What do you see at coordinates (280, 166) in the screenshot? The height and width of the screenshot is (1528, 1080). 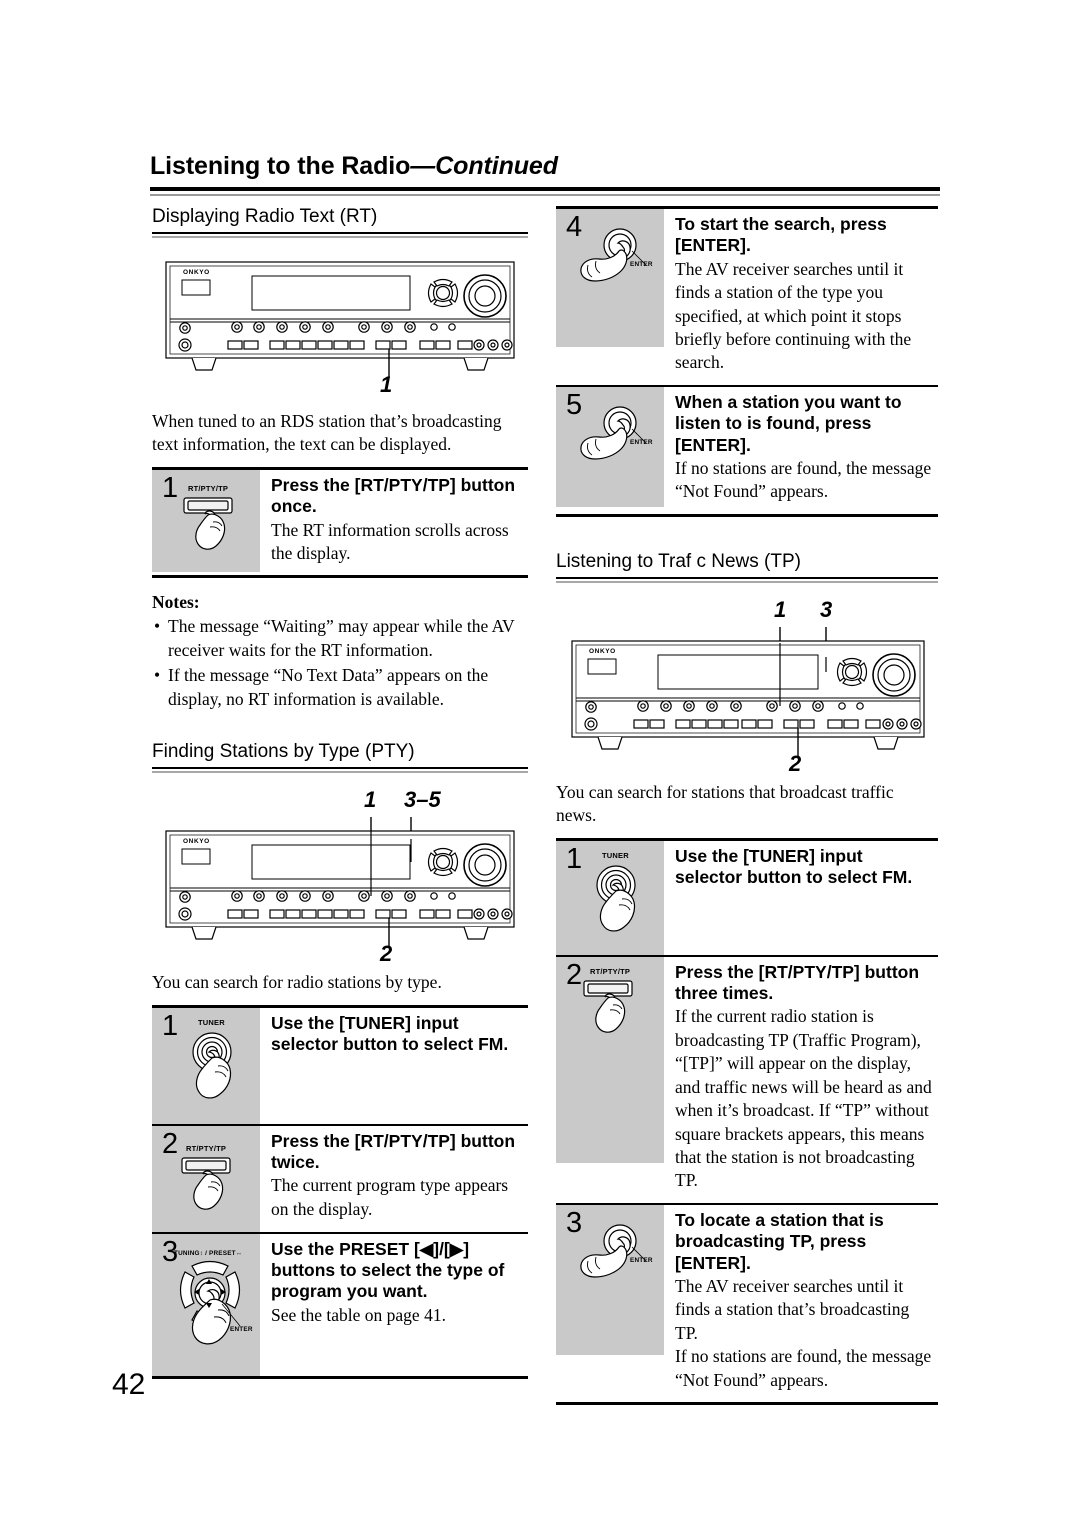 I see `page-title-main: Listening to the Radio` at bounding box center [280, 166].